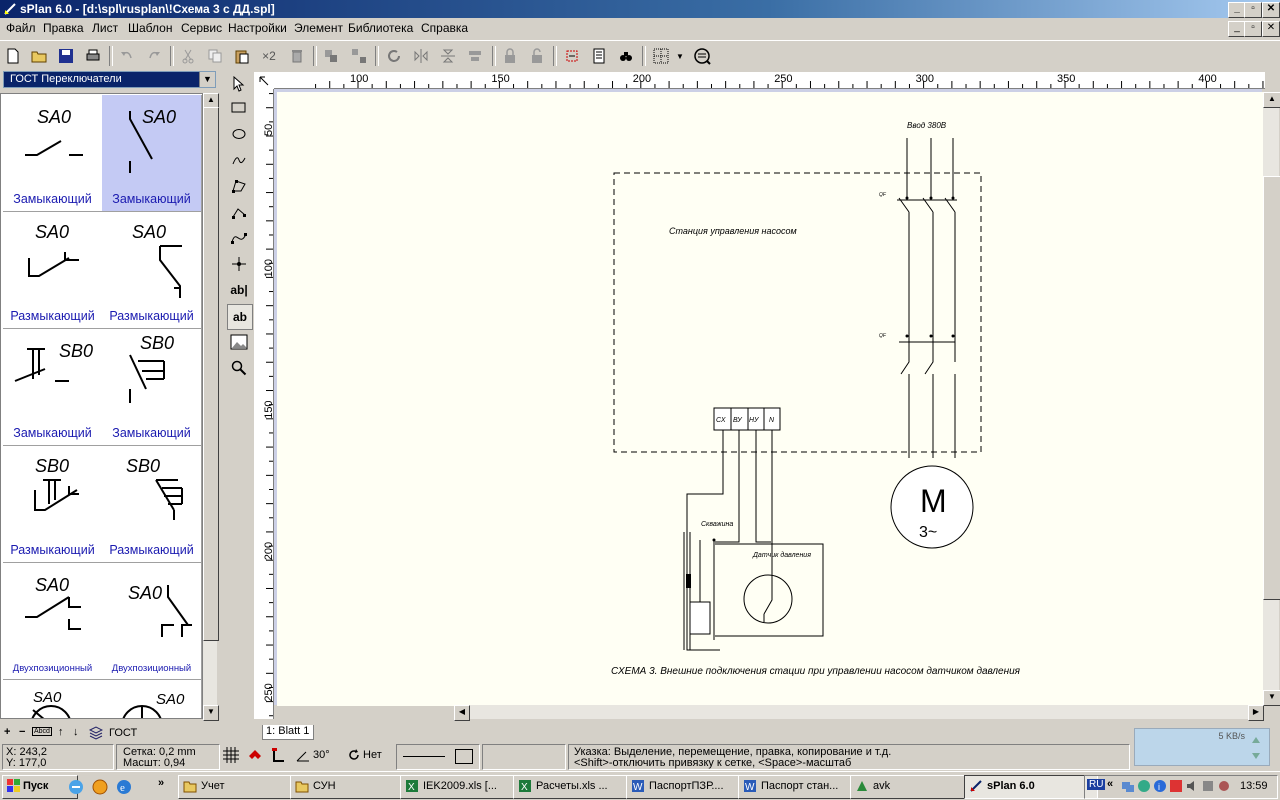  I want to click on text-frame-tool: ab, so click(240, 317).